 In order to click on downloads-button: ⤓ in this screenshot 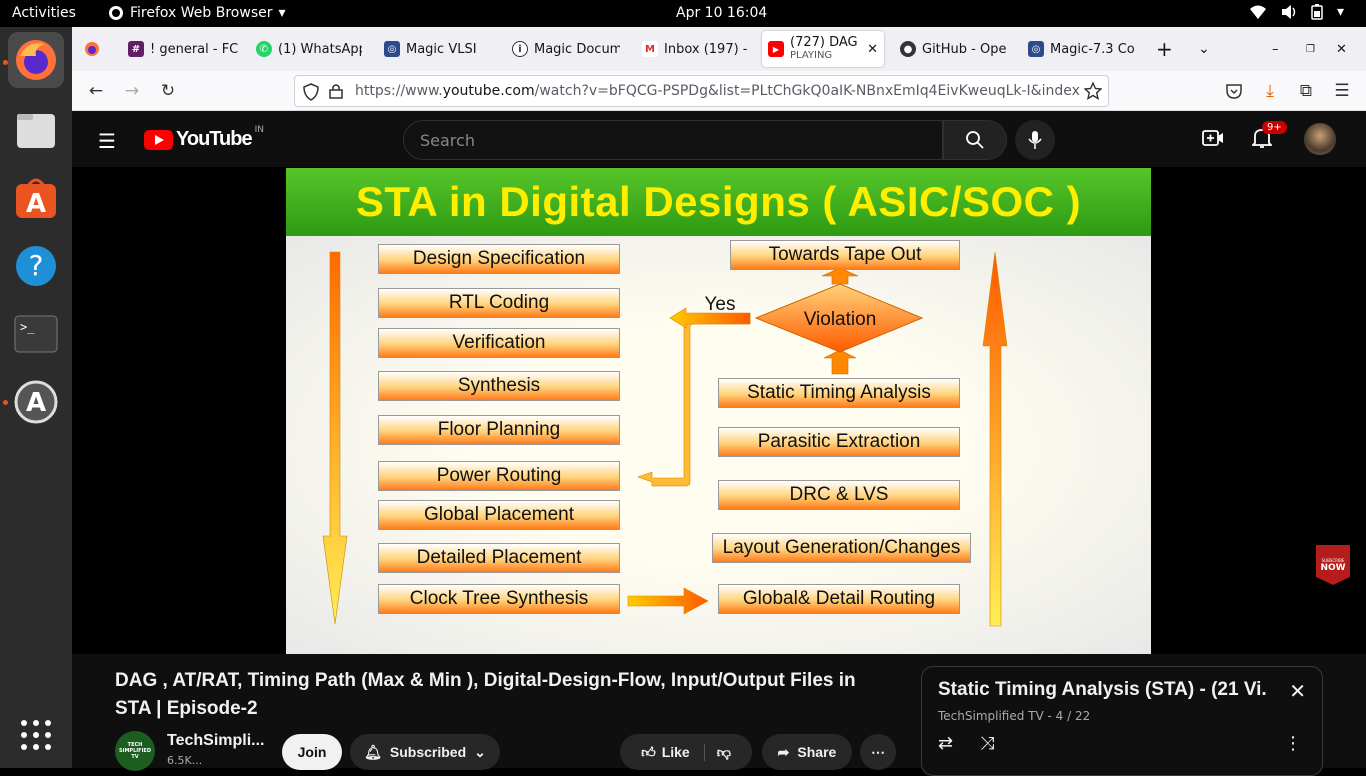, I will do `click(1270, 91)`.